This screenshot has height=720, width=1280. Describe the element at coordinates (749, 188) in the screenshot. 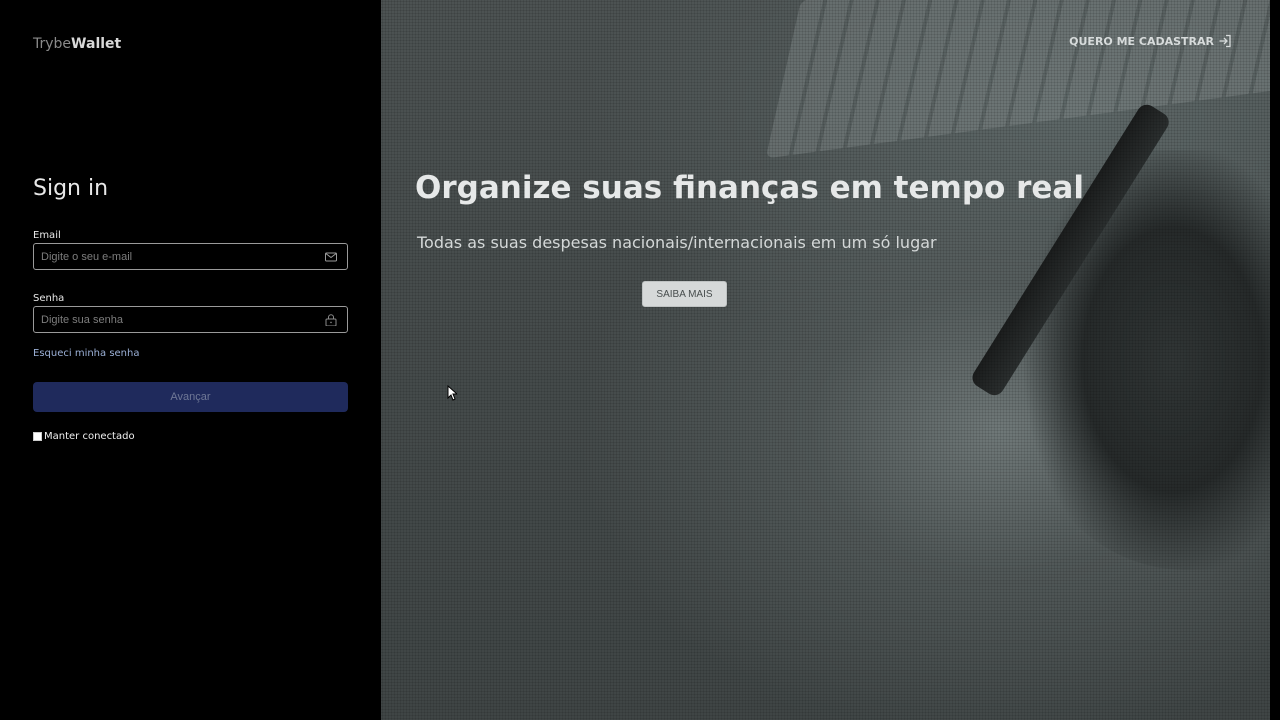

I see `hero-headline: Organize suas finanças em tempo real` at that location.